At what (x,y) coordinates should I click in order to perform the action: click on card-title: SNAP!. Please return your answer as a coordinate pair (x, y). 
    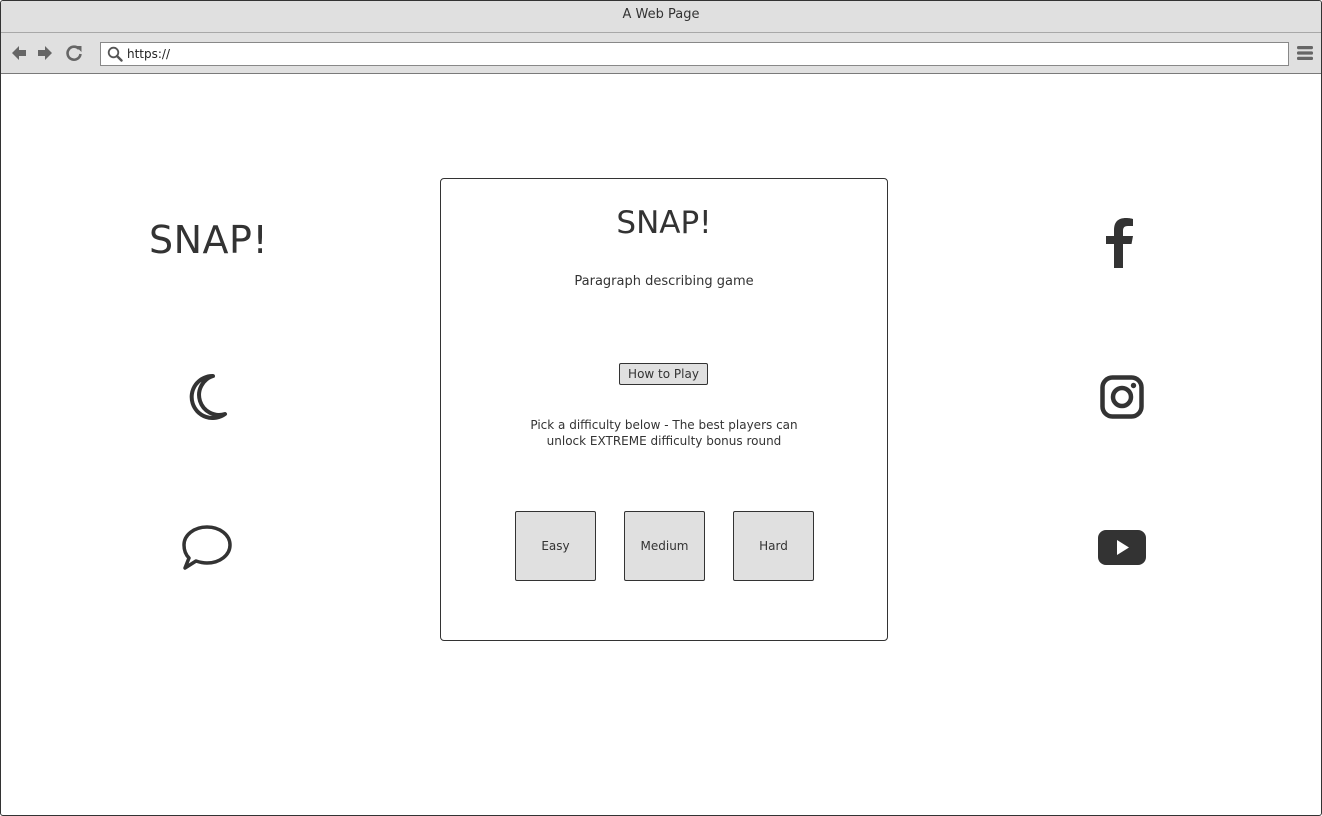
    Looking at the image, I should click on (664, 223).